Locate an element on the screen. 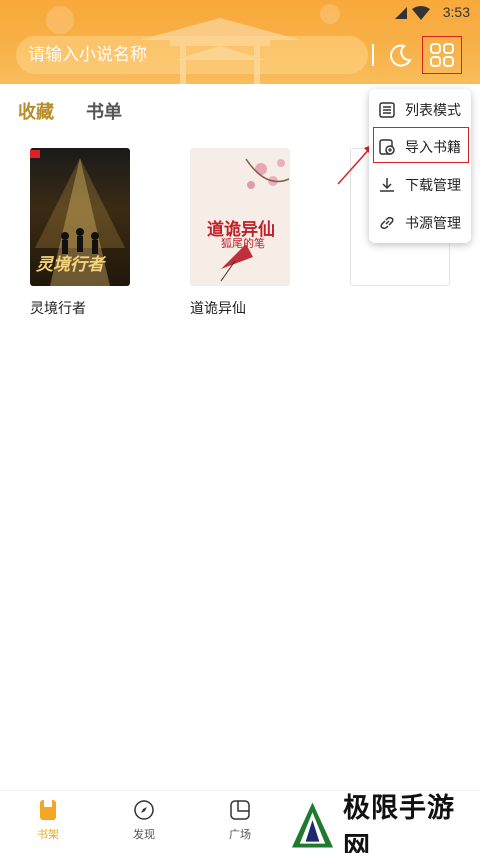  book-title: 灵境行者 is located at coordinates (58, 309).